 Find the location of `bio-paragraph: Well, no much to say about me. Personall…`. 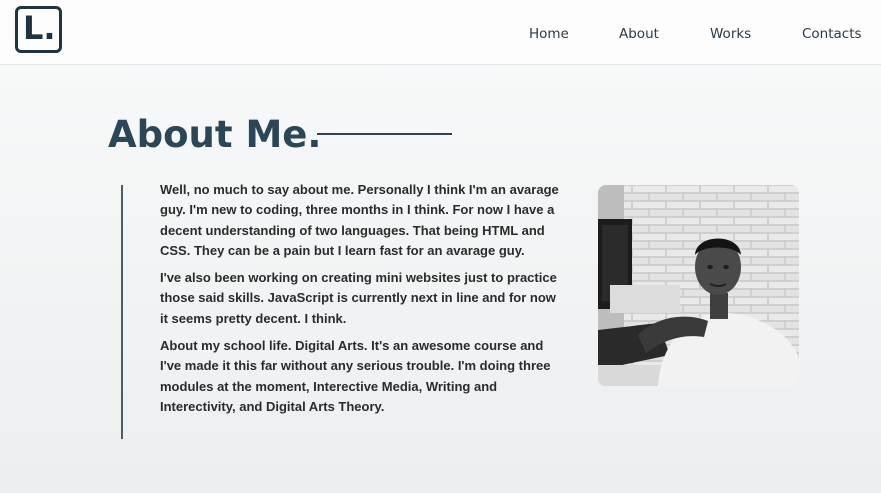

bio-paragraph: Well, no much to say about me. Personall… is located at coordinates (359, 220).